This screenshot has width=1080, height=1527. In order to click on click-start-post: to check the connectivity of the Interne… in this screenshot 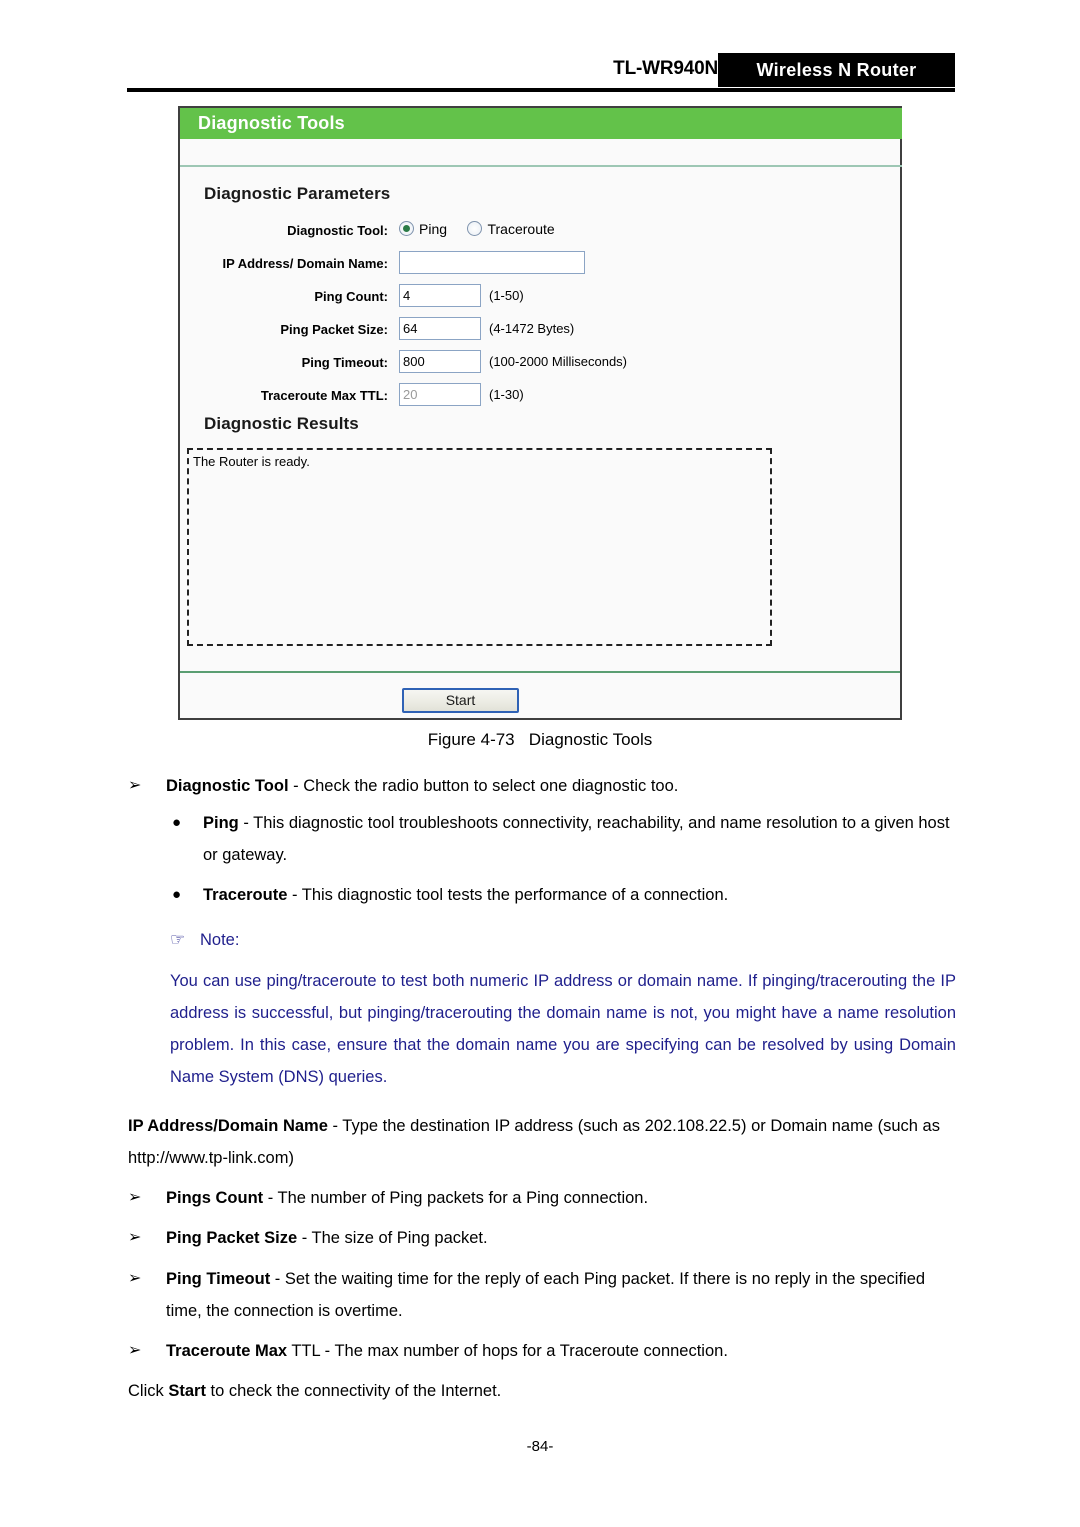, I will do `click(353, 1391)`.